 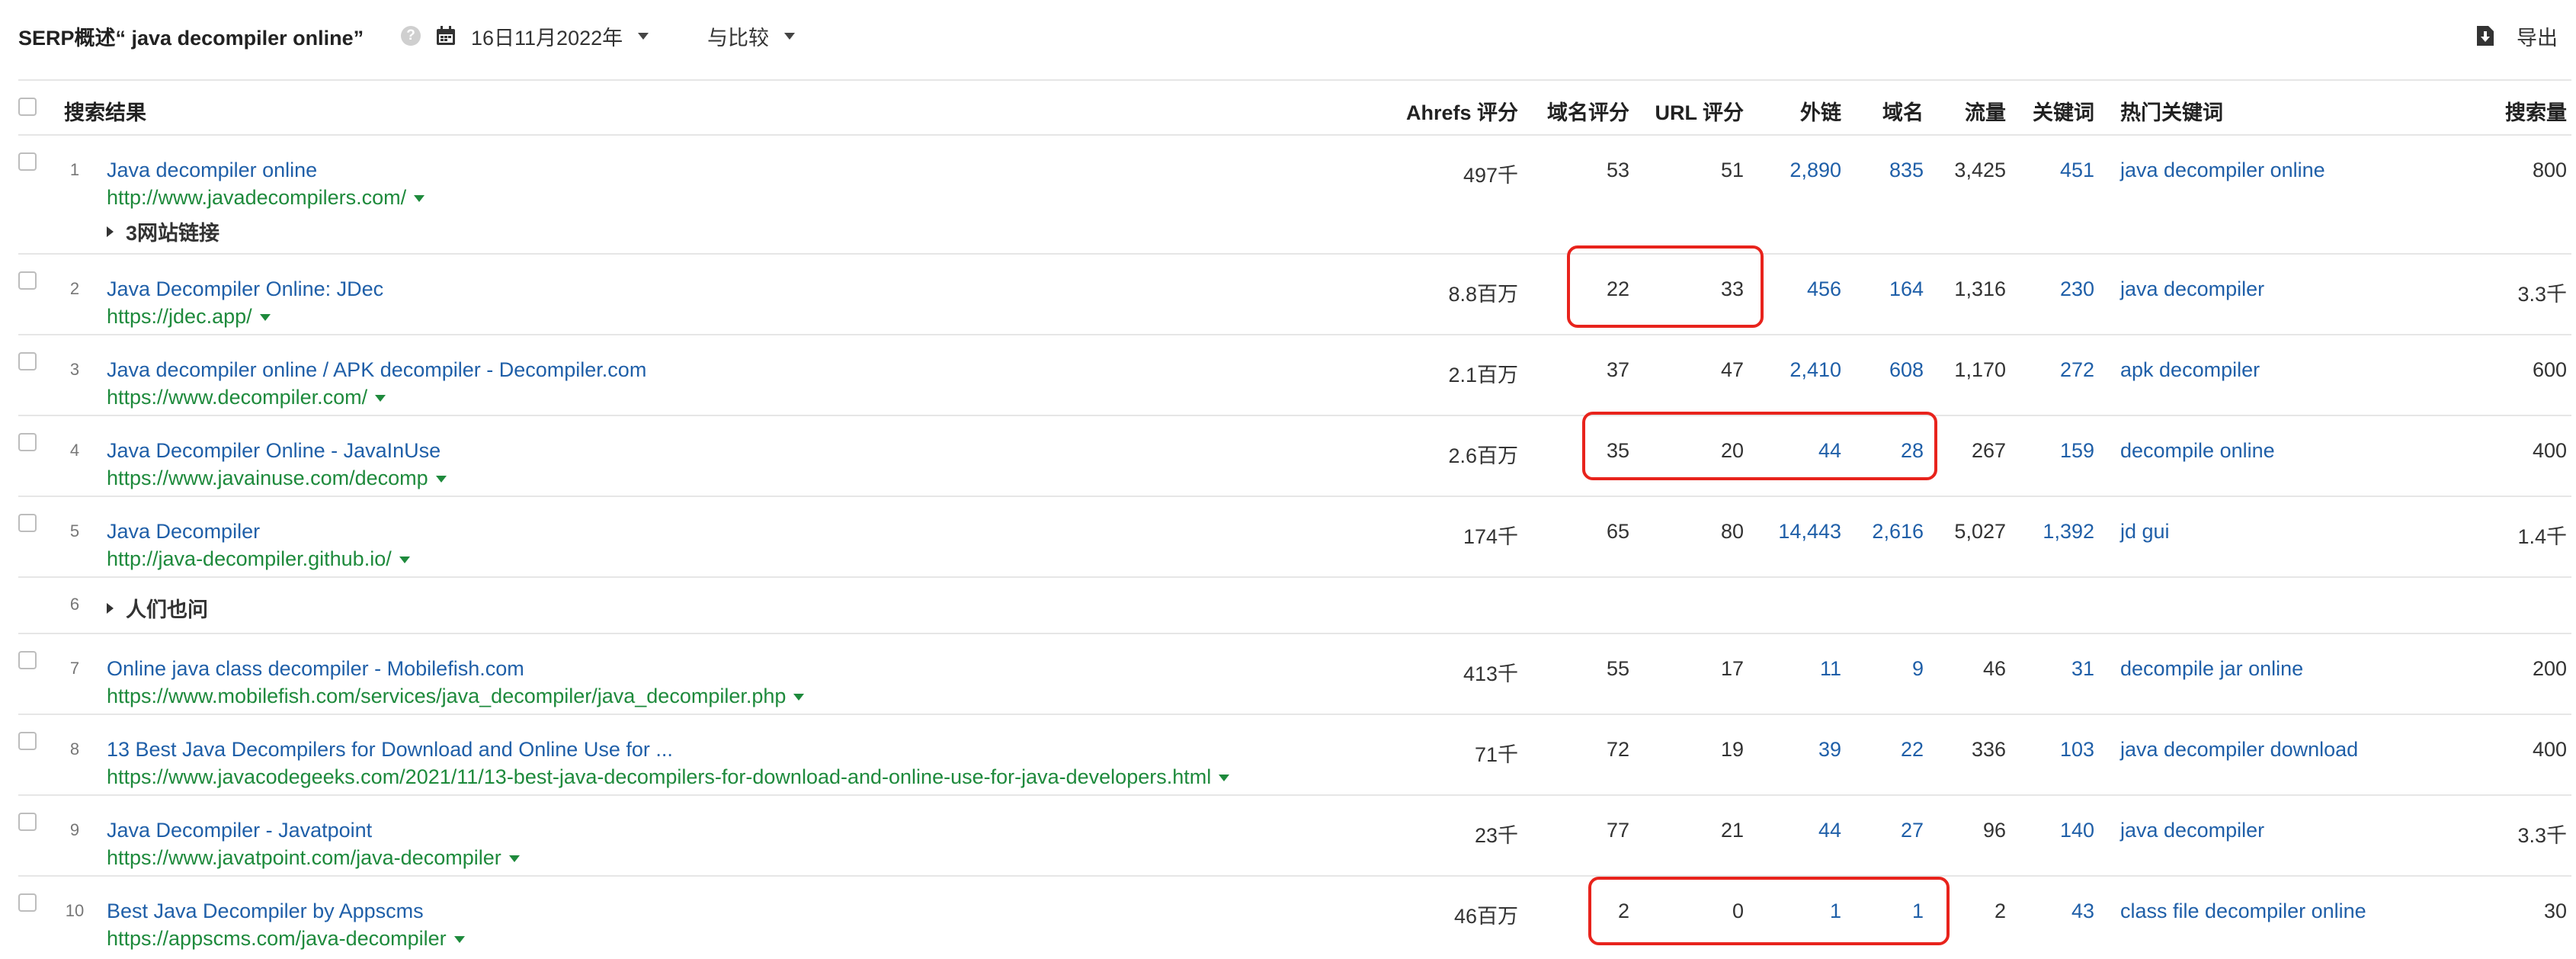 What do you see at coordinates (1829, 750) in the screenshot?
I see `backlinks-link: 39` at bounding box center [1829, 750].